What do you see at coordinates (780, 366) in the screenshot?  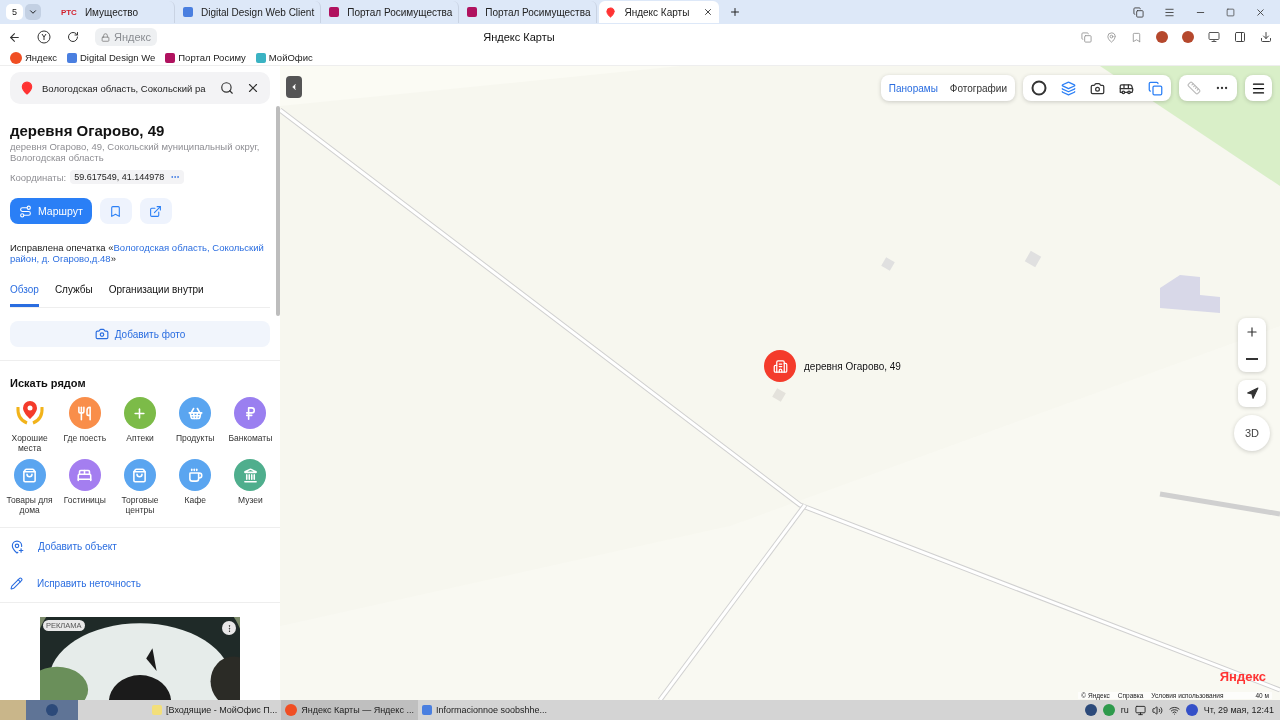 I see `building-icon` at bounding box center [780, 366].